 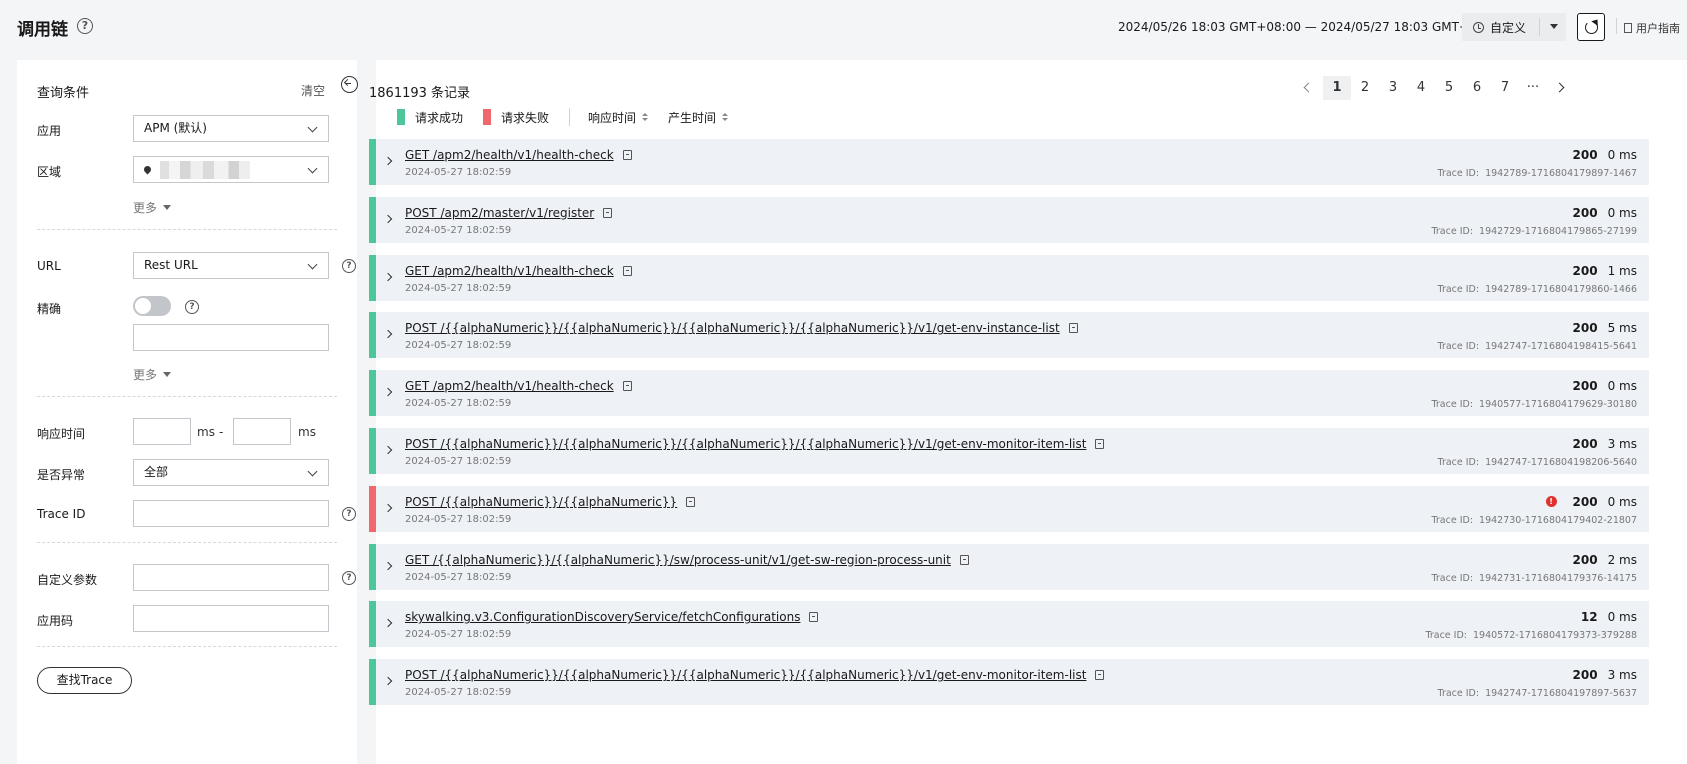 I want to click on endpoint-link: POST /{{alphaNumeric}}/{{alphaNumeric}}, so click(x=550, y=501).